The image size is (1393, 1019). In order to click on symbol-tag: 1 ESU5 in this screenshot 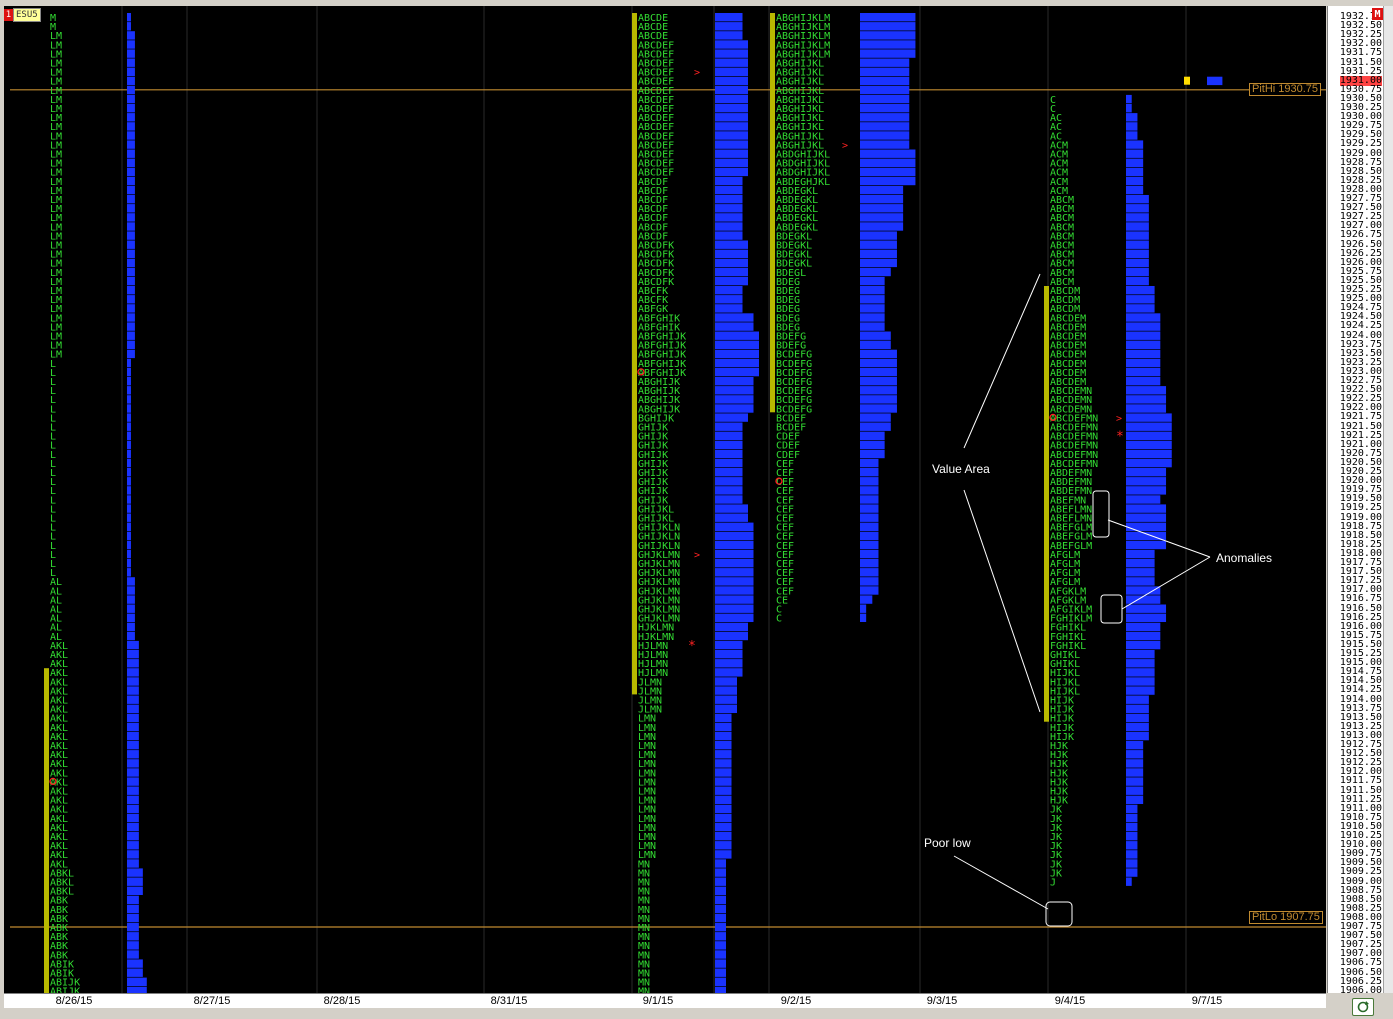, I will do `click(22, 15)`.